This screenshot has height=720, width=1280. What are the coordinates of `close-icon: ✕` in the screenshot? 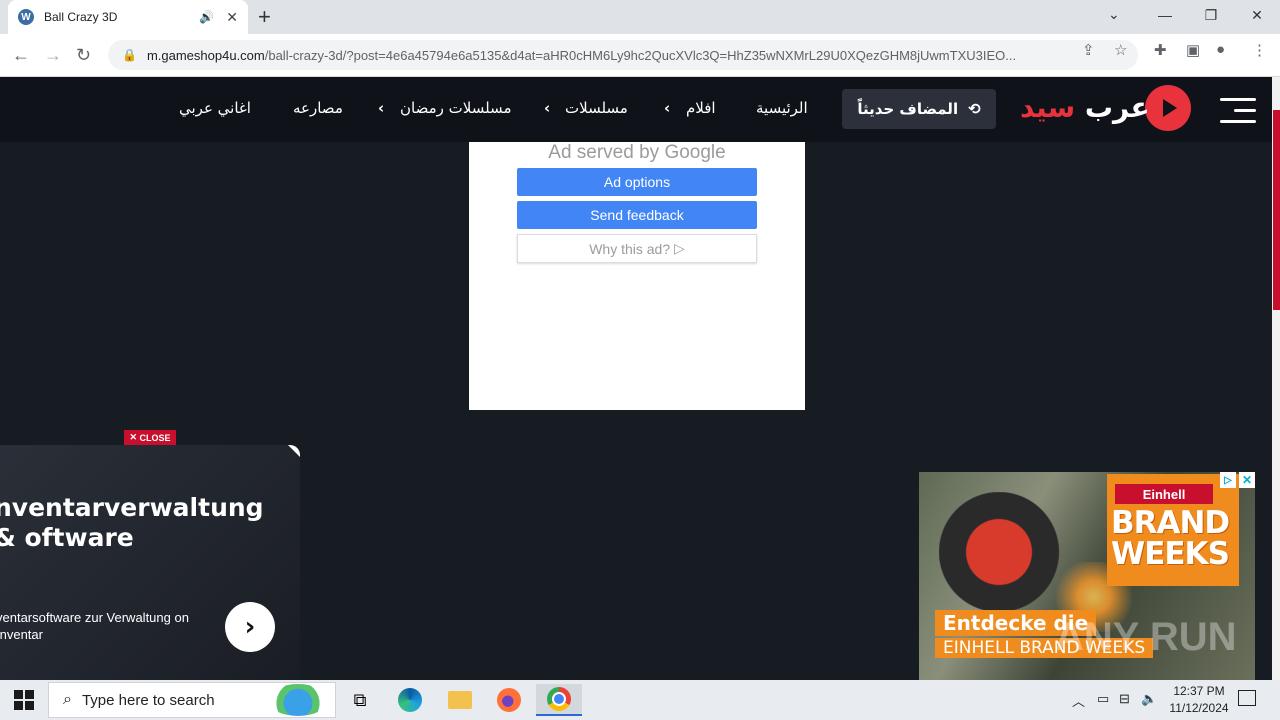 It's located at (1247, 480).